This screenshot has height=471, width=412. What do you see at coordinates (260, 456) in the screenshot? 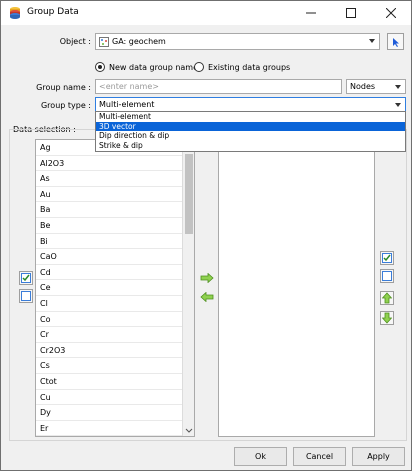
I see `ok-button: Ok` at bounding box center [260, 456].